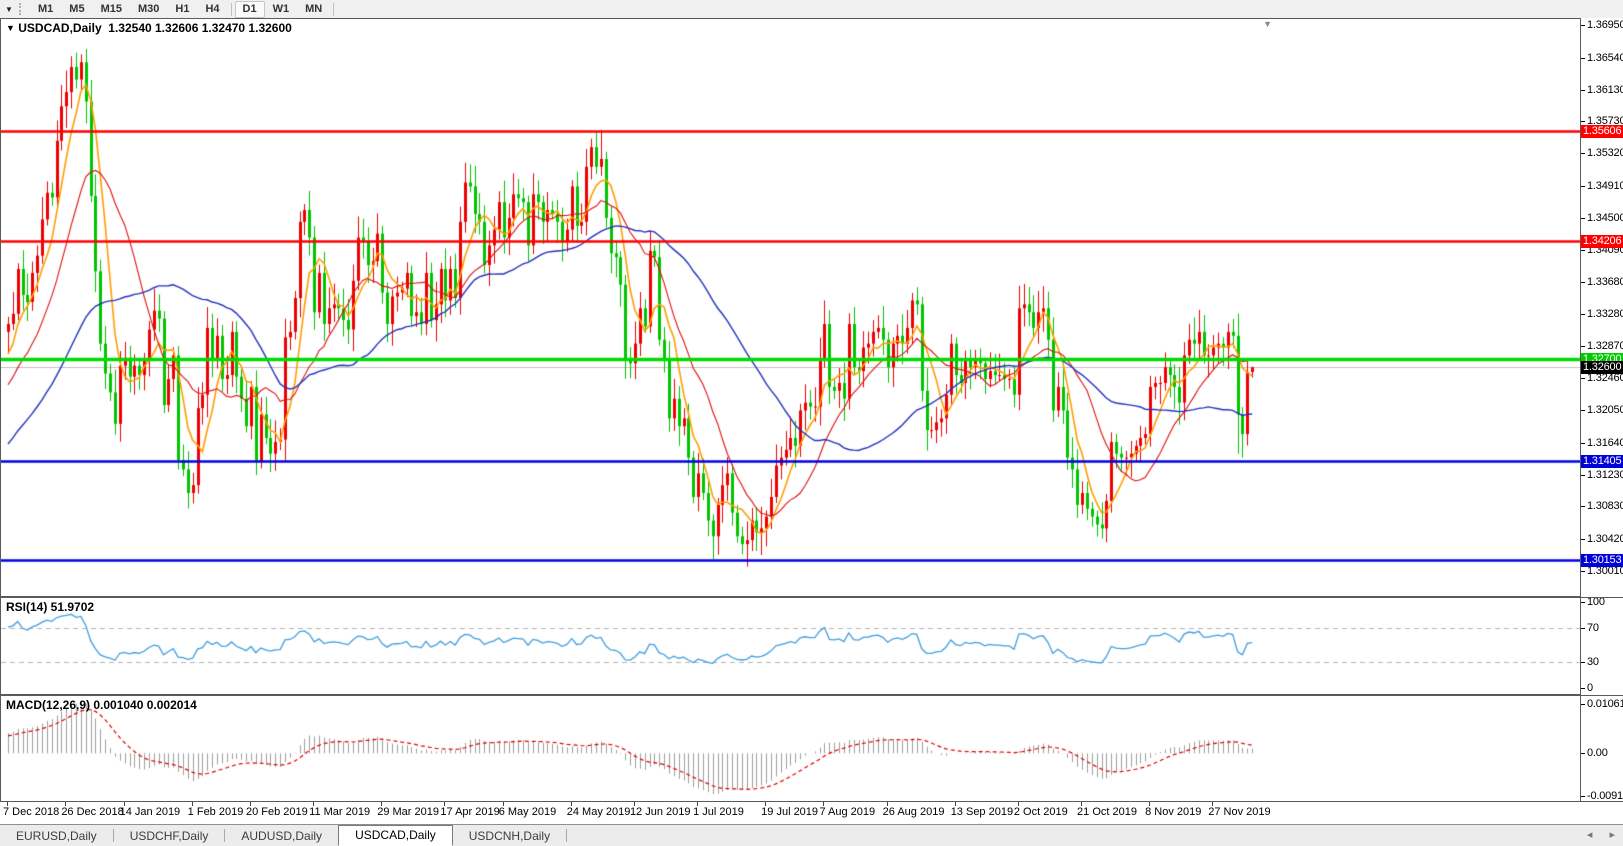  What do you see at coordinates (1590, 688) in the screenshot?
I see `axis-tick-text: 0` at bounding box center [1590, 688].